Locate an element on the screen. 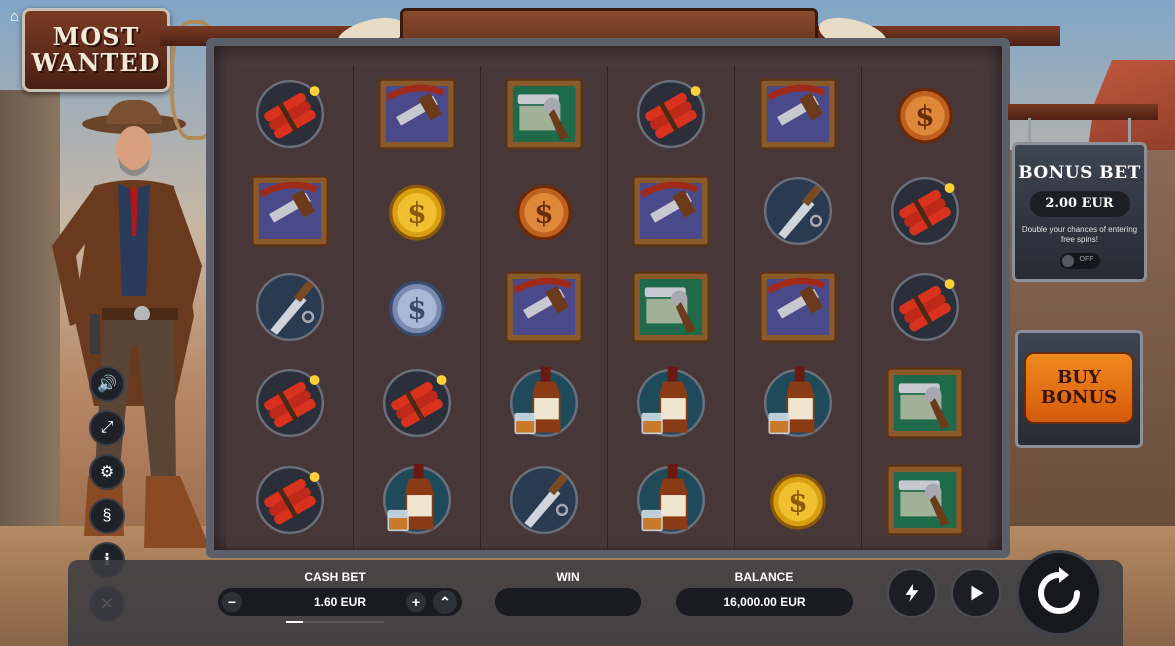  increase-bet-button: + is located at coordinates (416, 602).